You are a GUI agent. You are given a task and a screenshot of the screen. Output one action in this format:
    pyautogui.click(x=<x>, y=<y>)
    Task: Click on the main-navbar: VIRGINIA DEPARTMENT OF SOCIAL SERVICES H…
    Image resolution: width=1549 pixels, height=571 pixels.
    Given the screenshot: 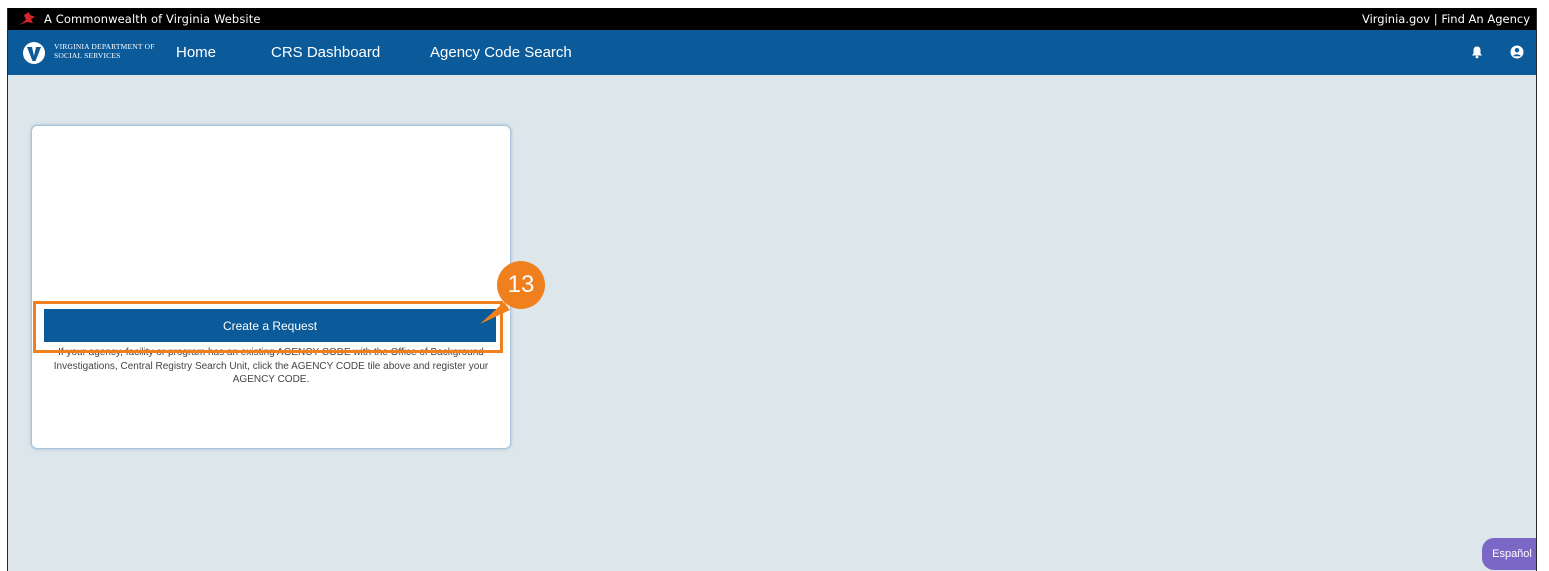 What is the action you would take?
    pyautogui.click(x=772, y=52)
    